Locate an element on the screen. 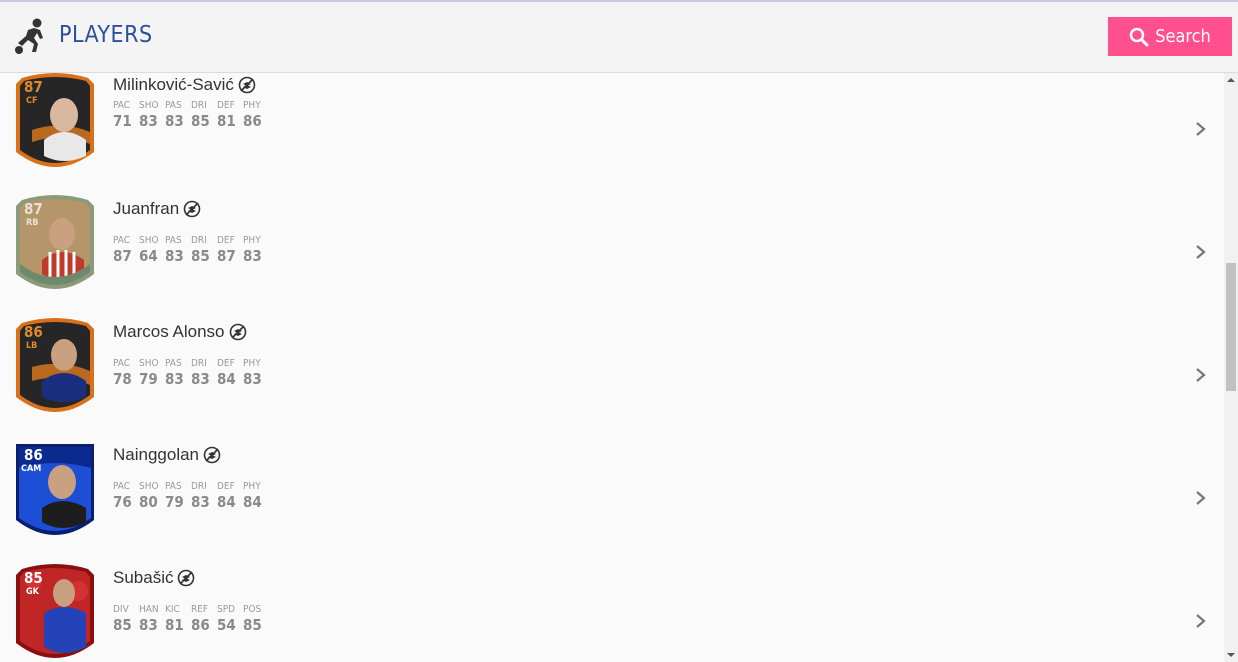 Image resolution: width=1238 pixels, height=662 pixels. player-card: 85 GK is located at coordinates (55, 611).